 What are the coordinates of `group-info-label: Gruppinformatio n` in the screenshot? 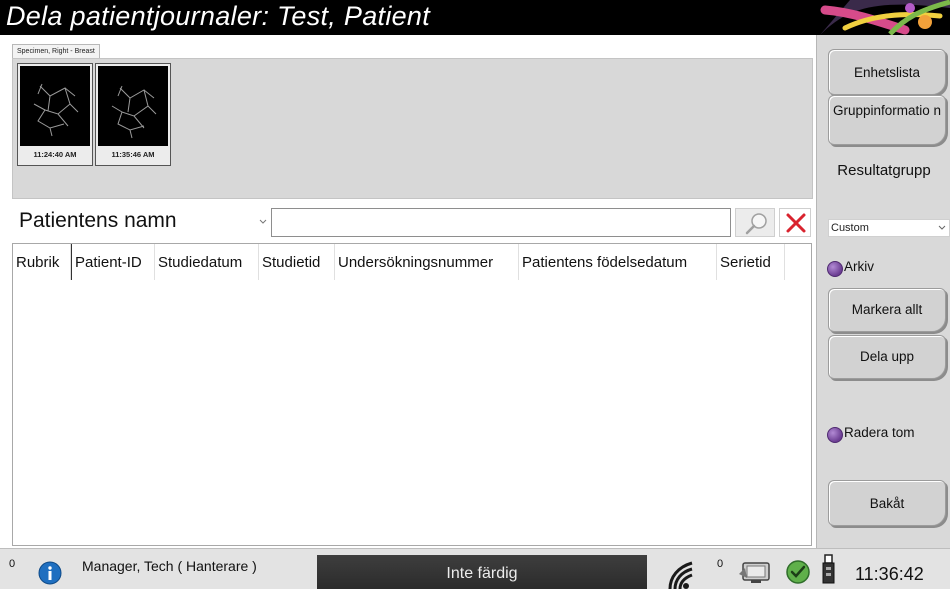 It's located at (887, 110).